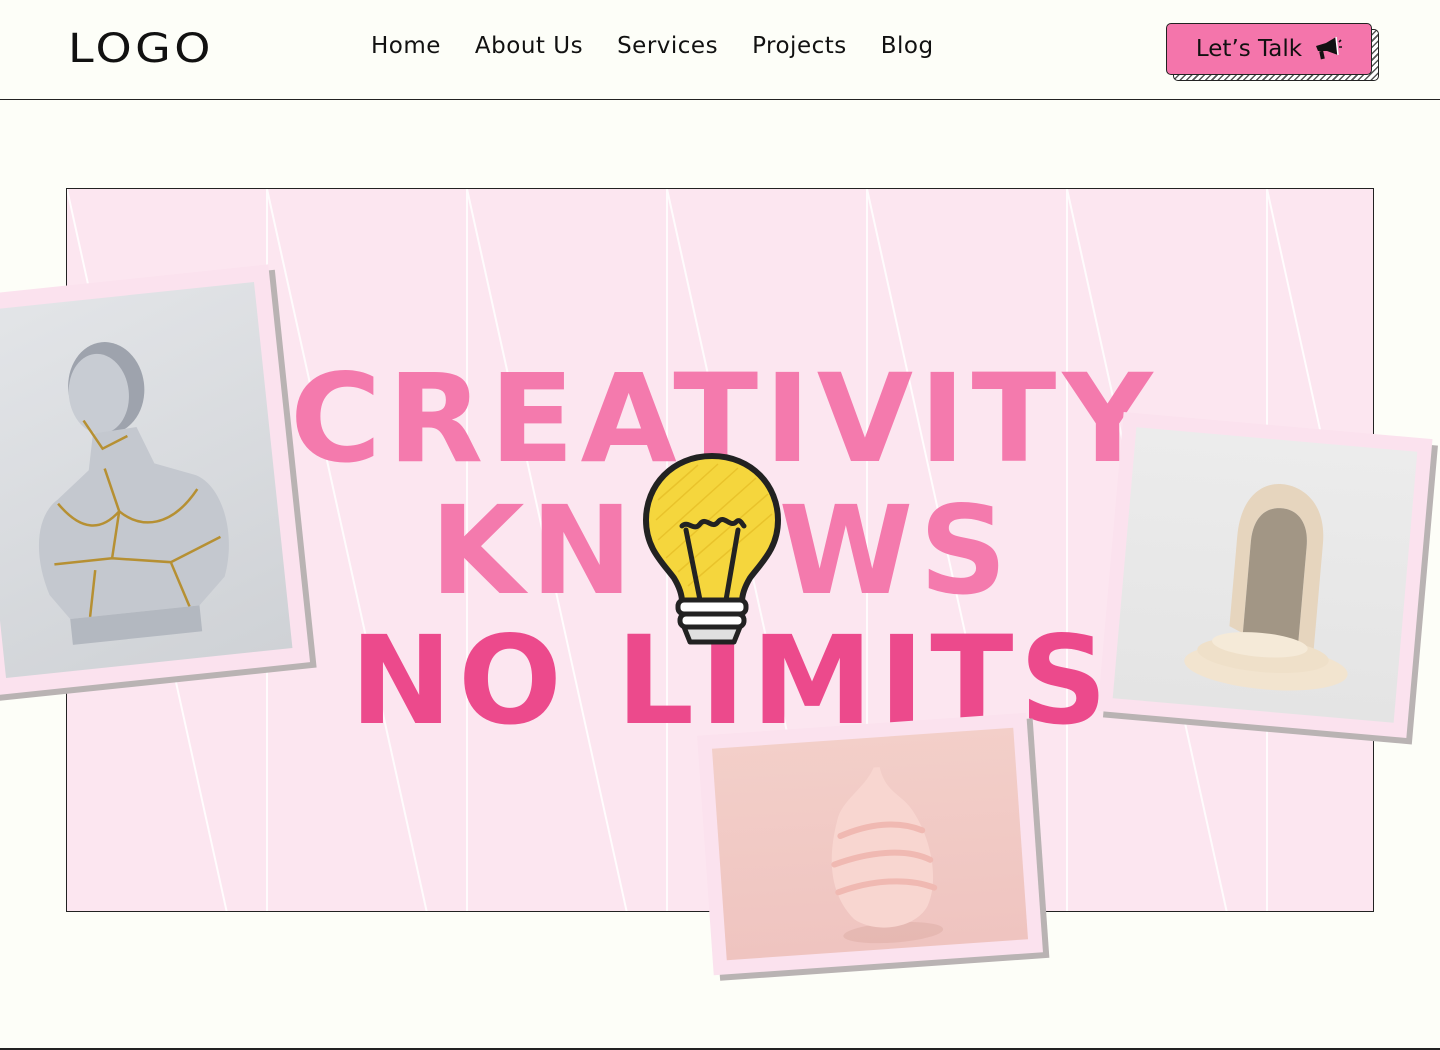 The image size is (1440, 1050). What do you see at coordinates (141, 49) in the screenshot?
I see `logo: LOGO` at bounding box center [141, 49].